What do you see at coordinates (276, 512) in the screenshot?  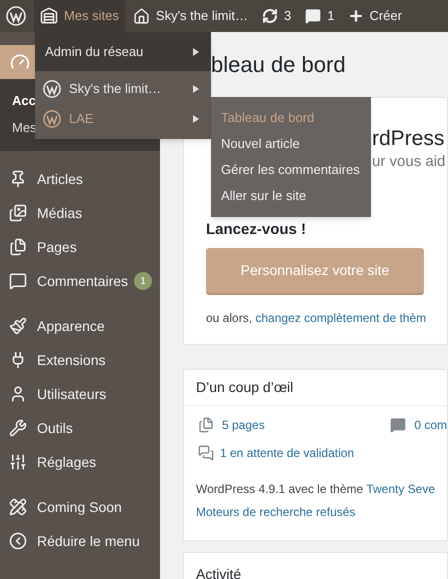 I see `search-engines-link: Moteurs de recherche refusés` at bounding box center [276, 512].